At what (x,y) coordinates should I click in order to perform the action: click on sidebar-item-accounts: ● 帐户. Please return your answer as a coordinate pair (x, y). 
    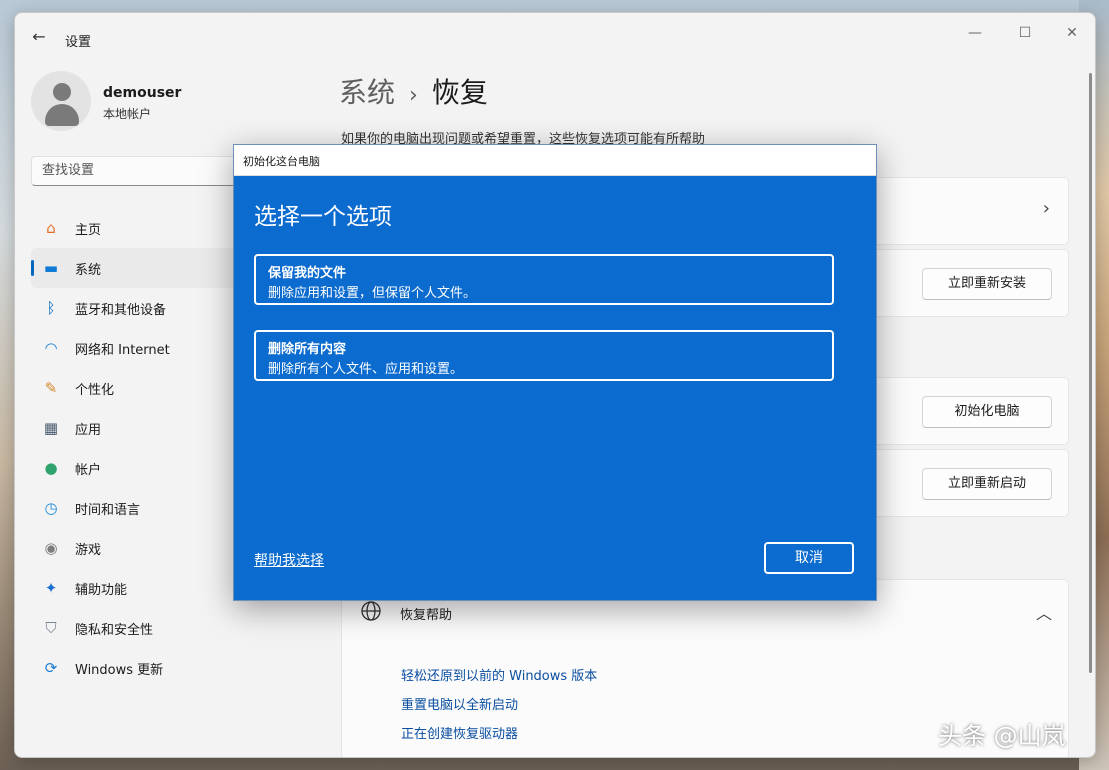
    Looking at the image, I should click on (146, 468).